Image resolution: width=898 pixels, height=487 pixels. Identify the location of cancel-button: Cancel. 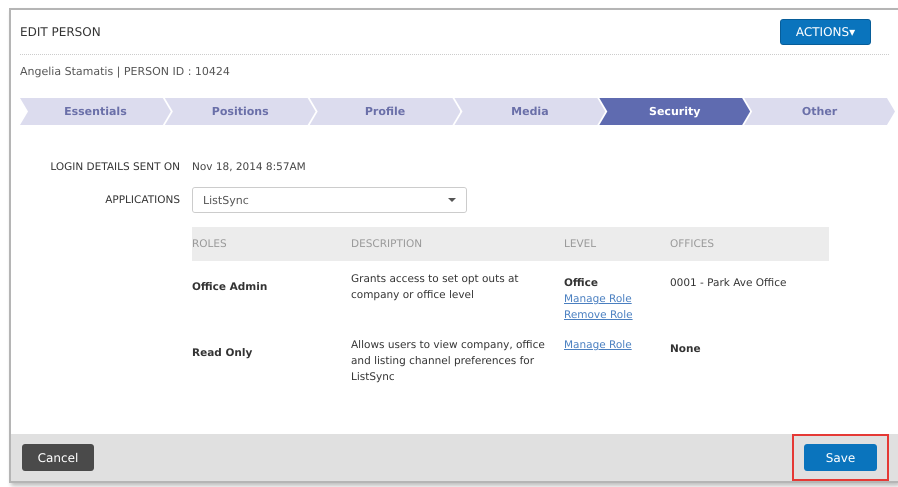
(58, 457).